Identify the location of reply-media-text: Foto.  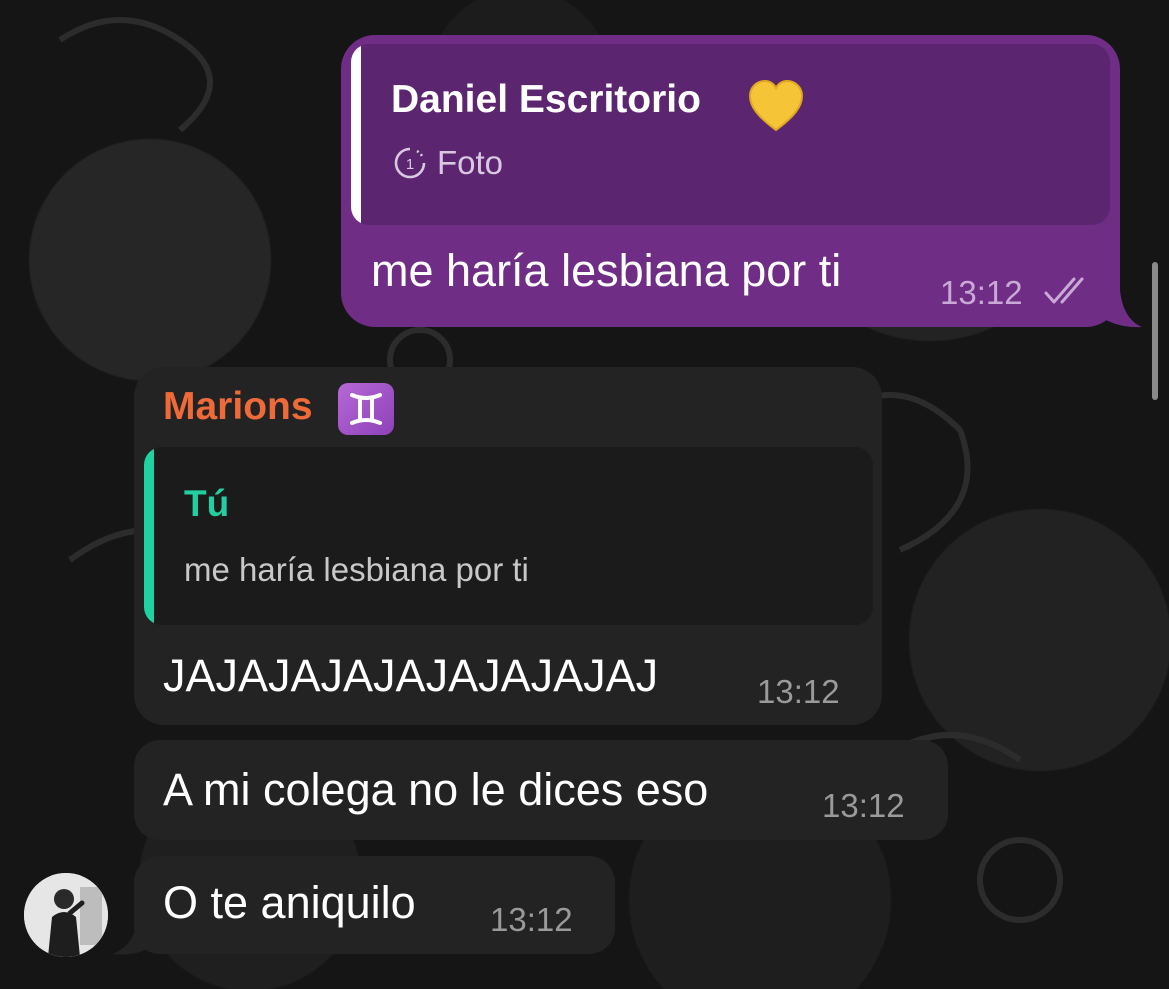
(470, 162).